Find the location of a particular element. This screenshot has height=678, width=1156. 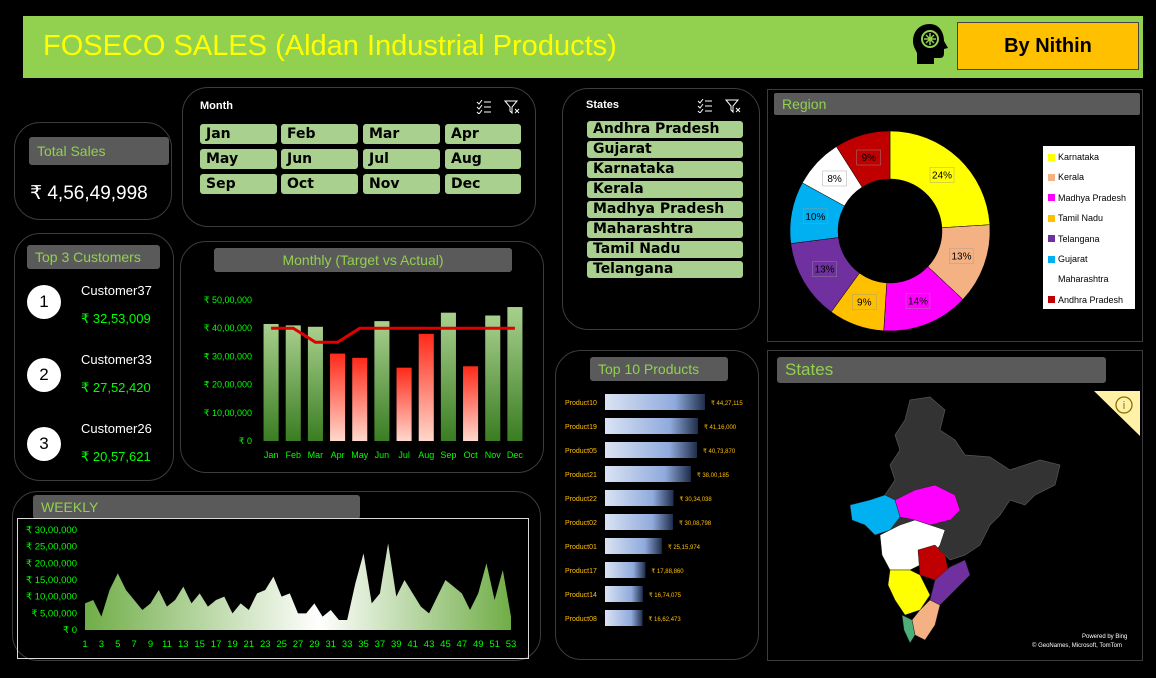

region-legend-label: Tamil Nadu is located at coordinates (1081, 218).